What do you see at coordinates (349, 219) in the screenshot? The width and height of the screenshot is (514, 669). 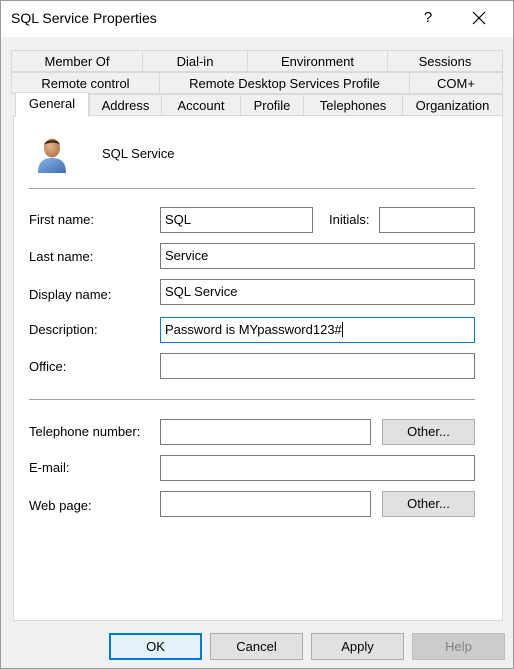 I see `initials-label: Initials:` at bounding box center [349, 219].